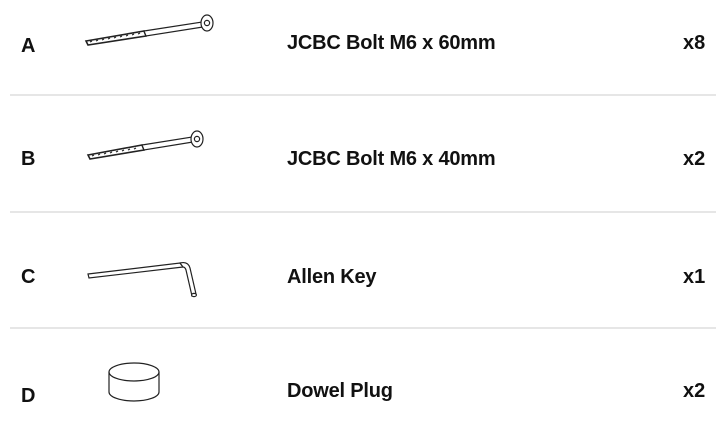  Describe the element at coordinates (28, 396) in the screenshot. I see `part-letter: D` at that location.